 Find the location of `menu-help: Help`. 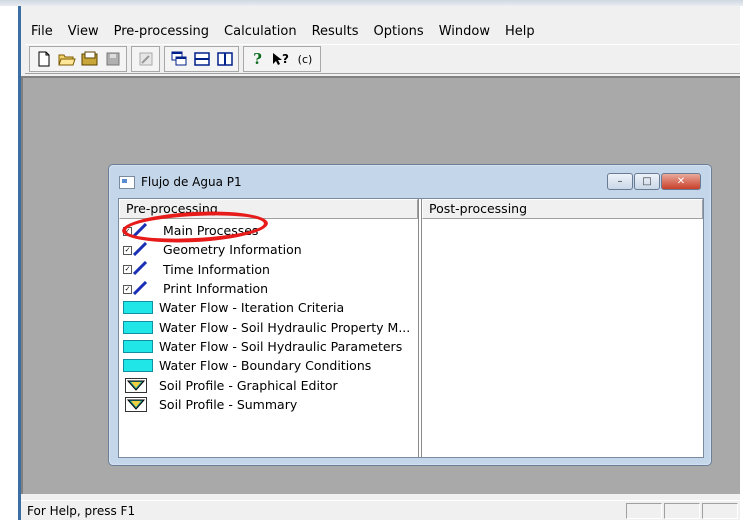

menu-help: Help is located at coordinates (520, 31).